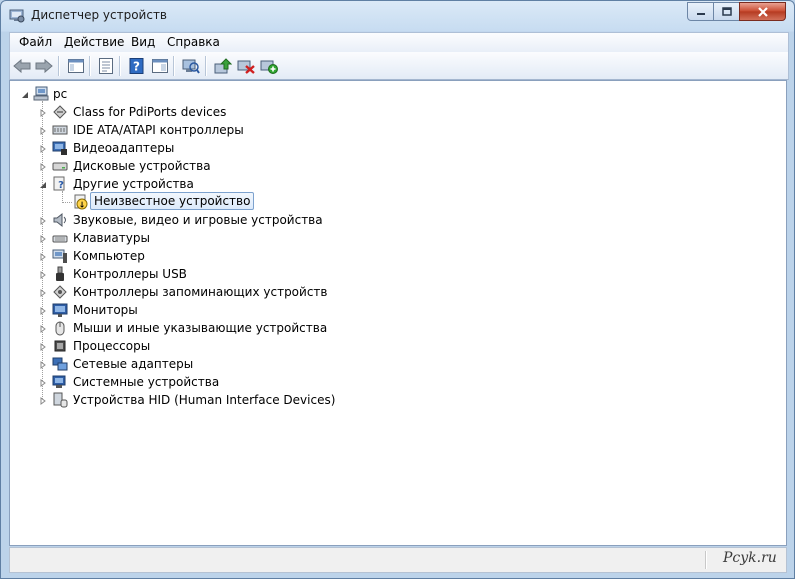 This screenshot has height=579, width=795. I want to click on add-legacy-hardware-button, so click(269, 66).